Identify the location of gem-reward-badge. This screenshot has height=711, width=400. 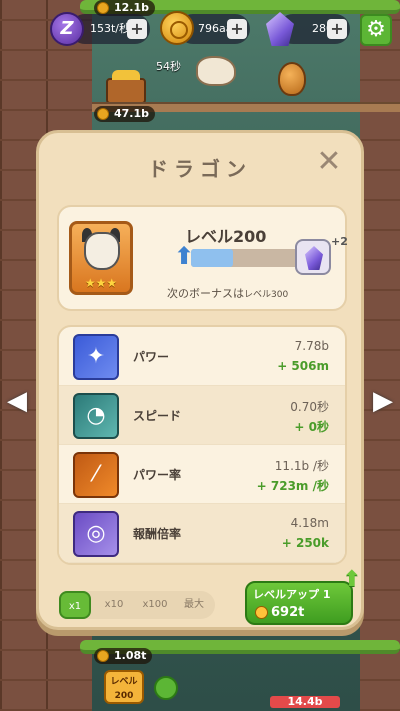
(313, 257).